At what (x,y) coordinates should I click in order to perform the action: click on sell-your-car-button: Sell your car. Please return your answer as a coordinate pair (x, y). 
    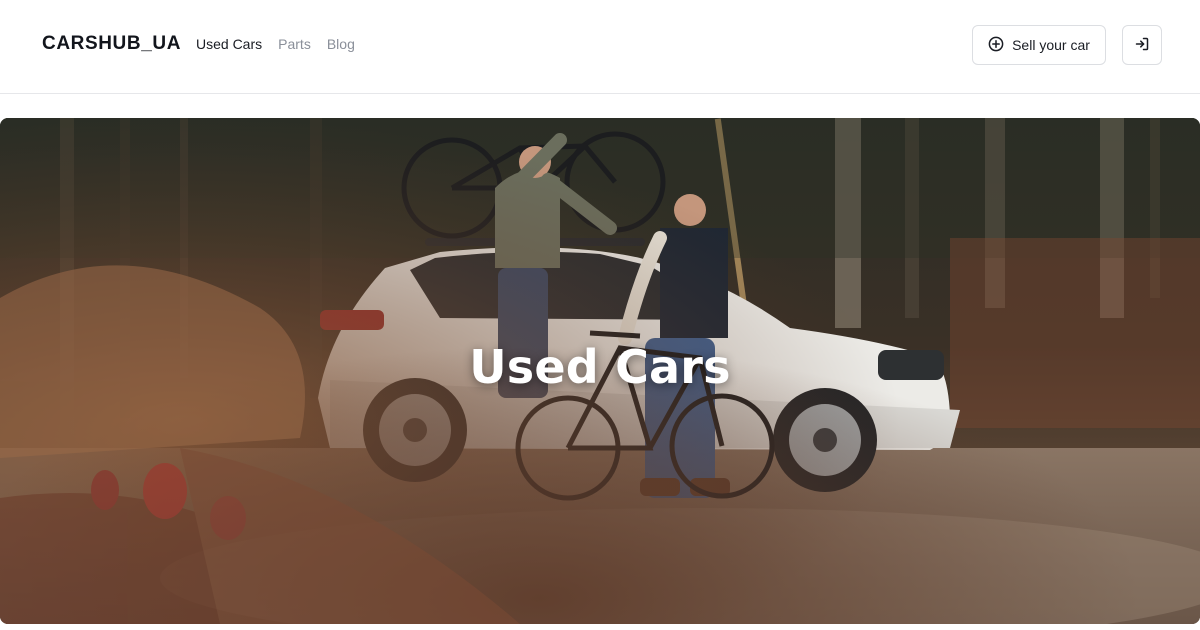
    Looking at the image, I should click on (1039, 45).